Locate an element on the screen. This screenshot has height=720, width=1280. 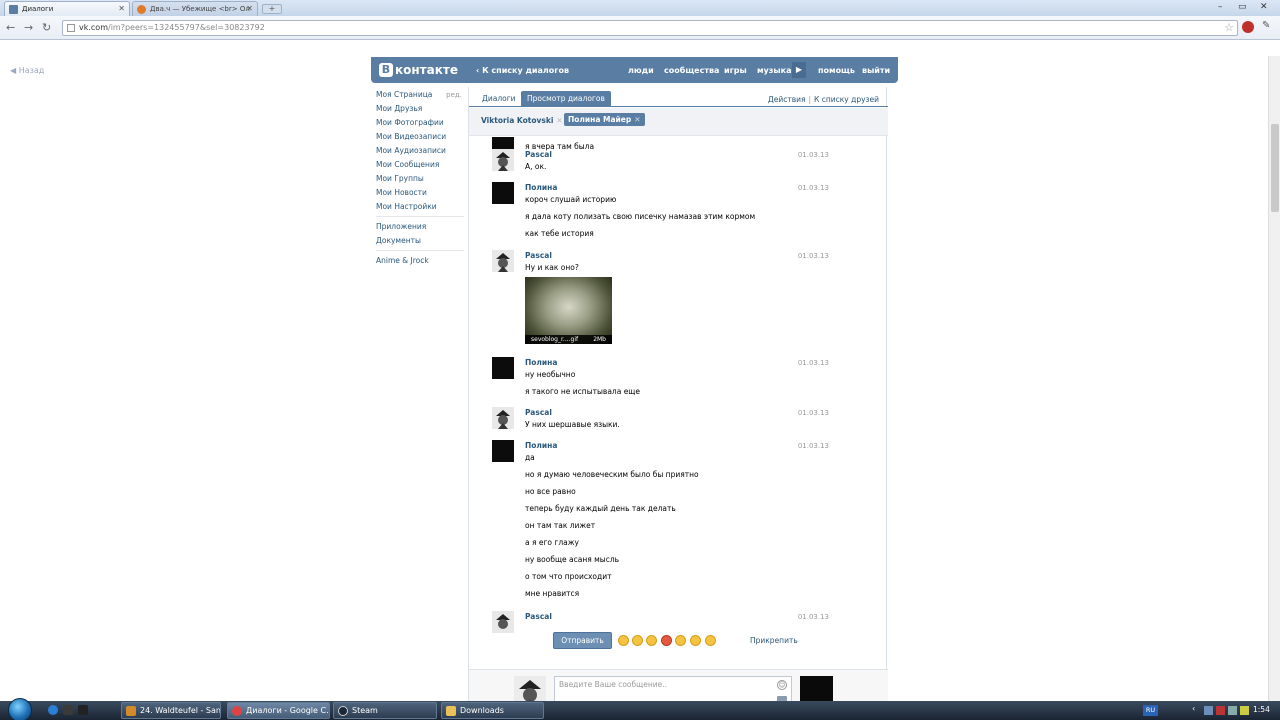
tab-view-dialogs: Просмотр диалогов is located at coordinates (566, 99).